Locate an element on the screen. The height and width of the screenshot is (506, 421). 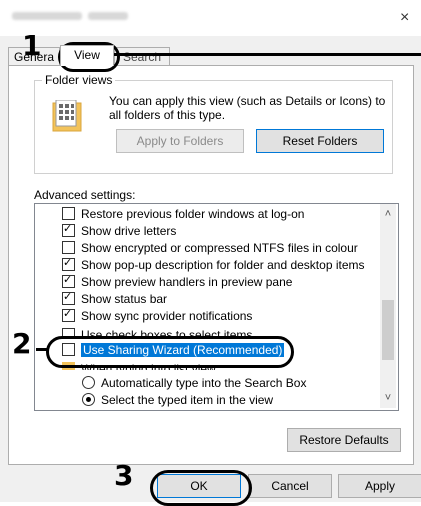
apply-to-folders-button: Apply to Folders is located at coordinates (180, 141).